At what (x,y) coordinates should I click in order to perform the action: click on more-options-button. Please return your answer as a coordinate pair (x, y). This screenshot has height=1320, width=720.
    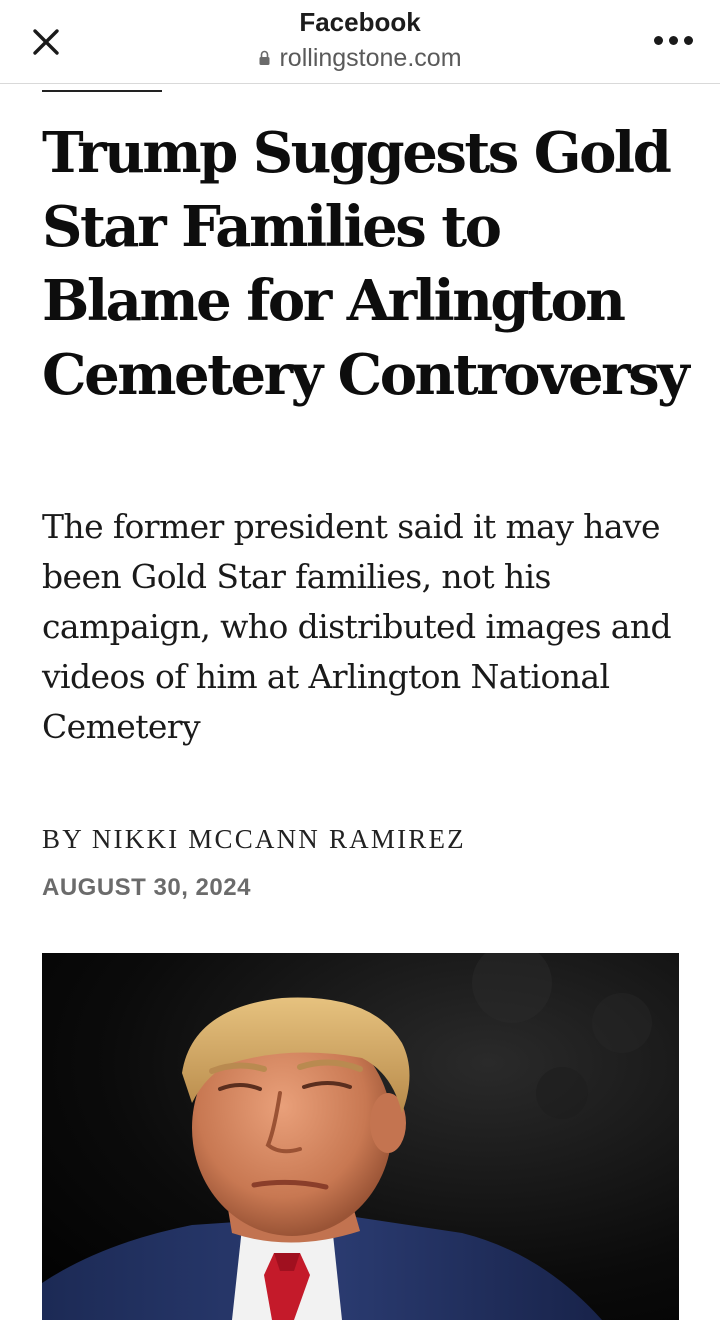
    Looking at the image, I should click on (673, 40).